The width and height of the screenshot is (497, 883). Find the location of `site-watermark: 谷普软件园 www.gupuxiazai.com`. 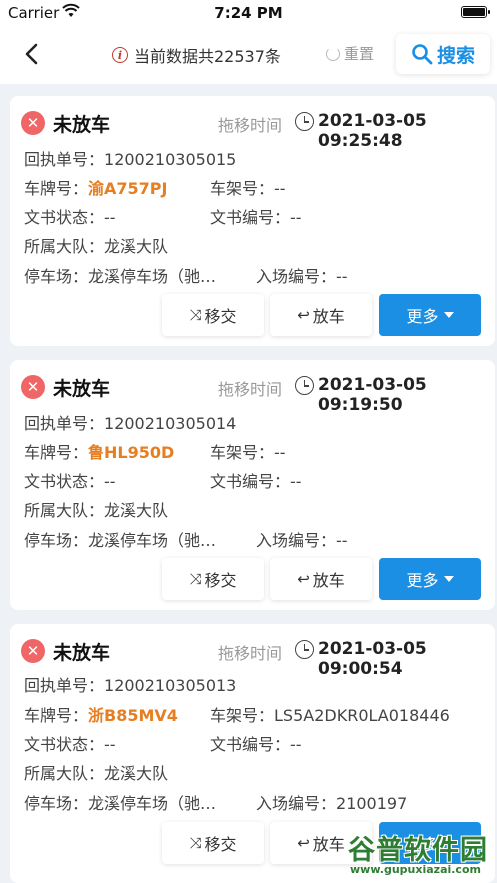

site-watermark: 谷普软件园 www.gupuxiazai.com is located at coordinates (418, 854).